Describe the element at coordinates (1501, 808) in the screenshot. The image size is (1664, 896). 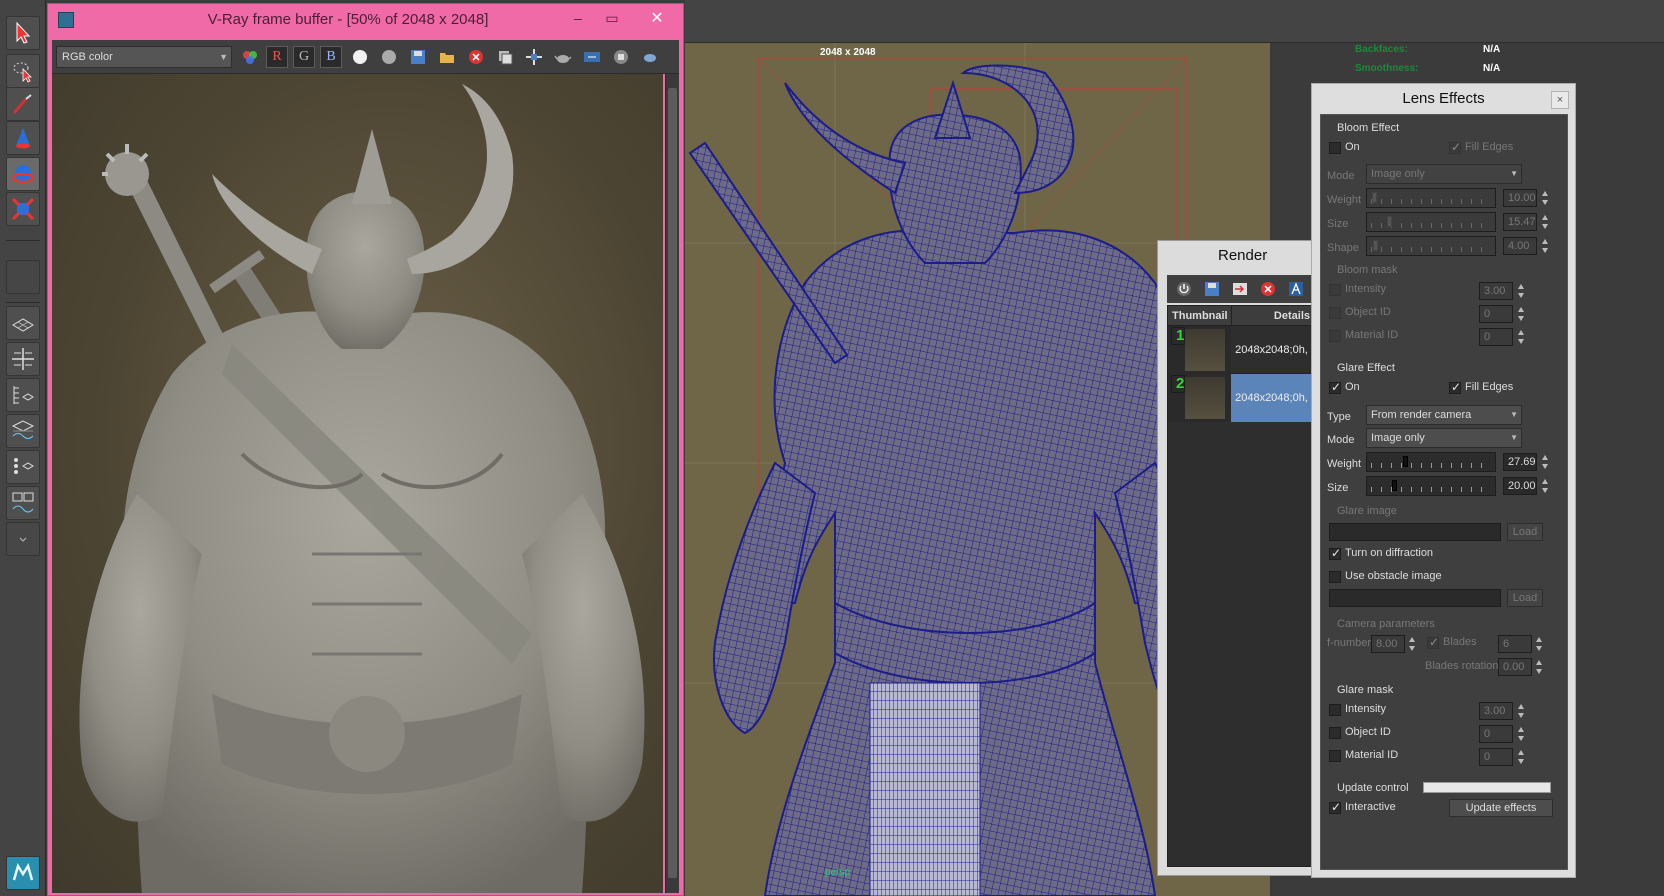
I see `update-effects-button: Update effects` at that location.